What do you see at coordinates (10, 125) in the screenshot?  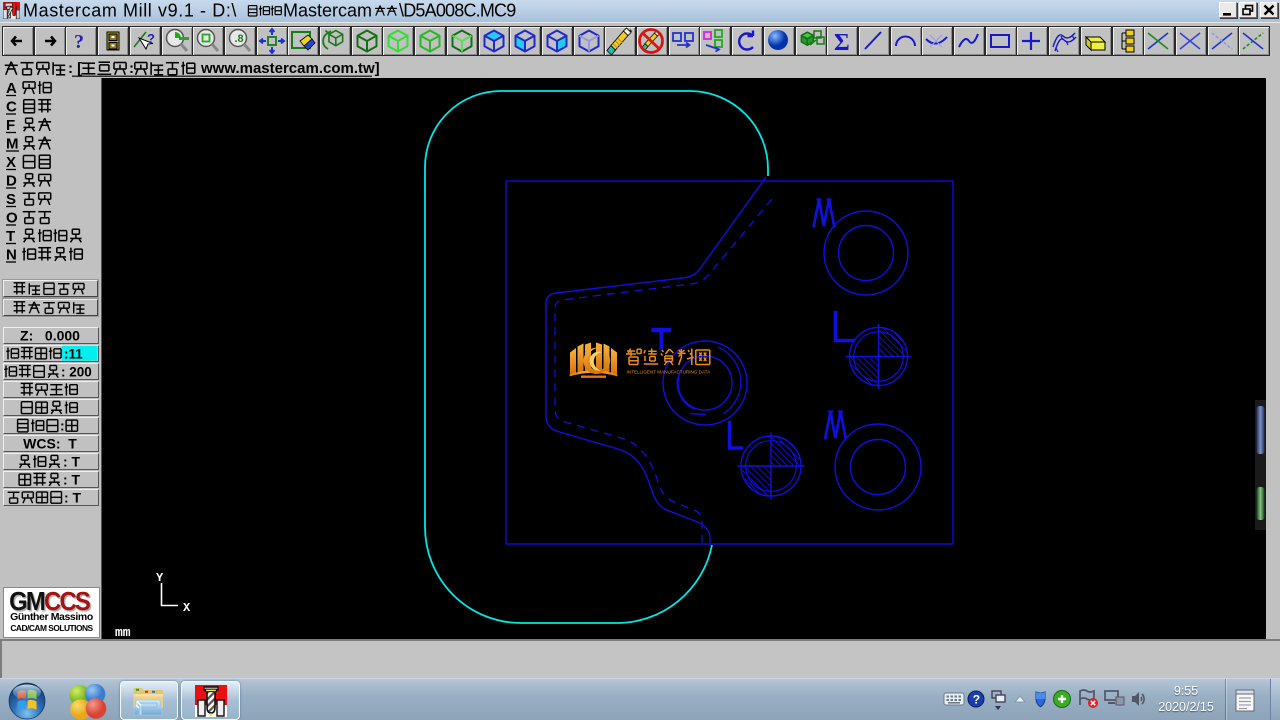 I see `svg-text: F` at bounding box center [10, 125].